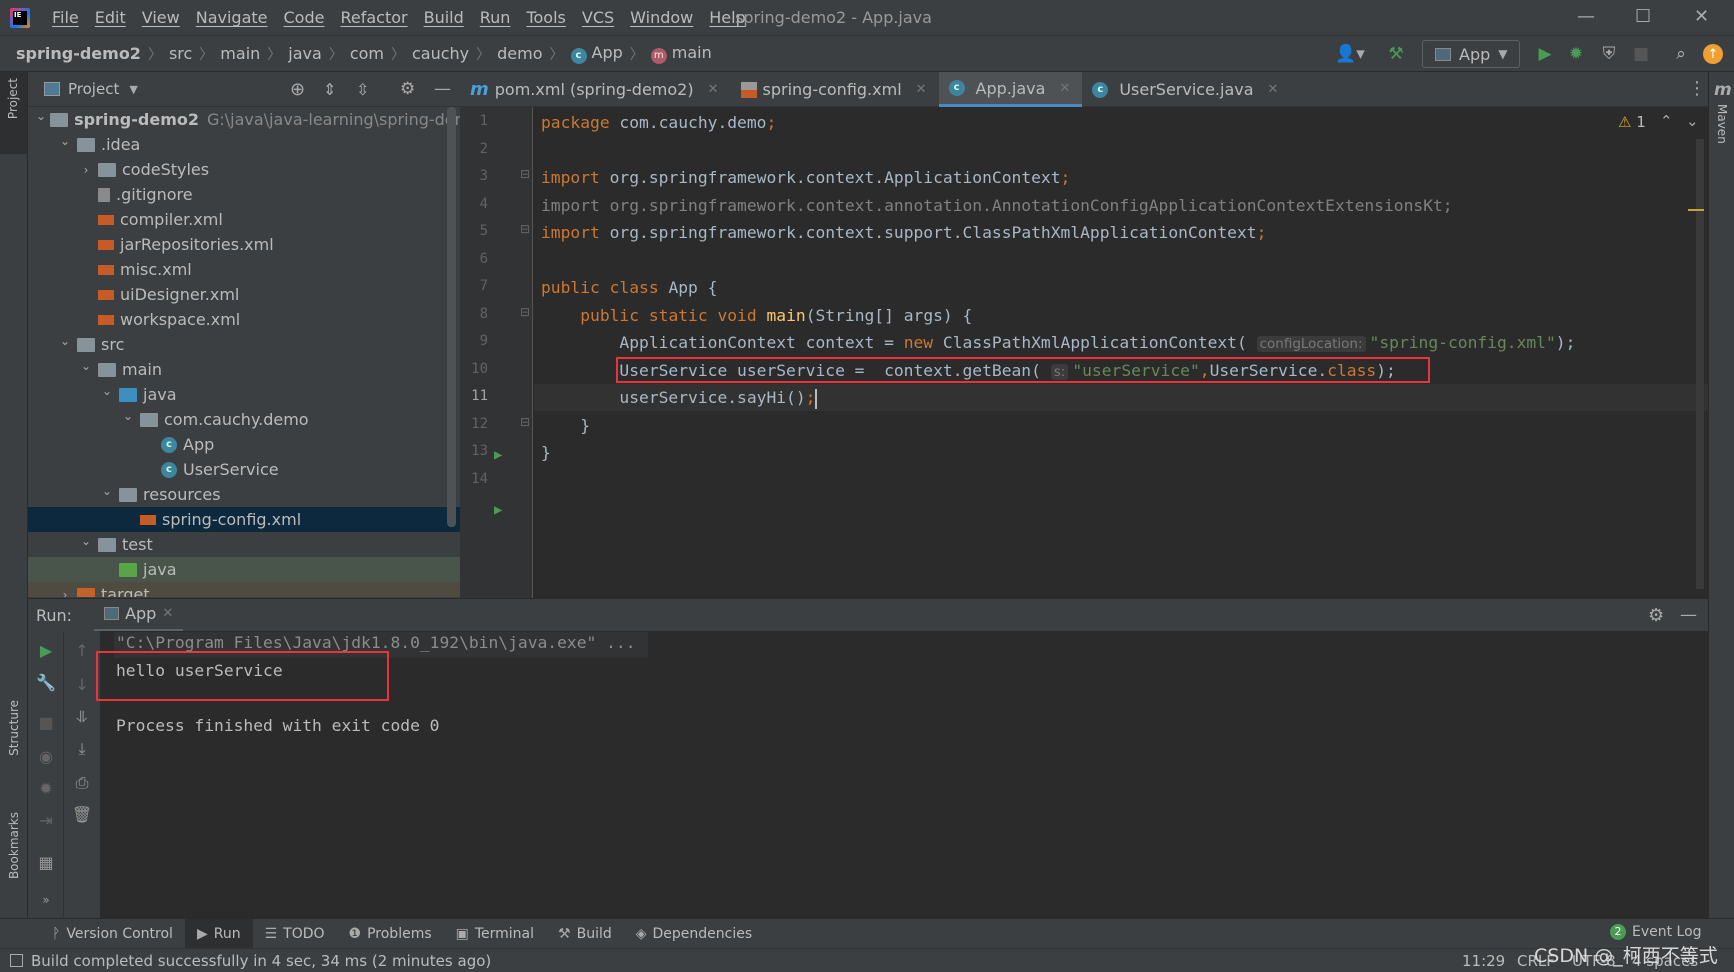 The height and width of the screenshot is (972, 1734). Describe the element at coordinates (595, 89) in the screenshot. I see `tab-pom-xml-spring-demo2-: m pom.xml (spring-demo2) ✕` at that location.